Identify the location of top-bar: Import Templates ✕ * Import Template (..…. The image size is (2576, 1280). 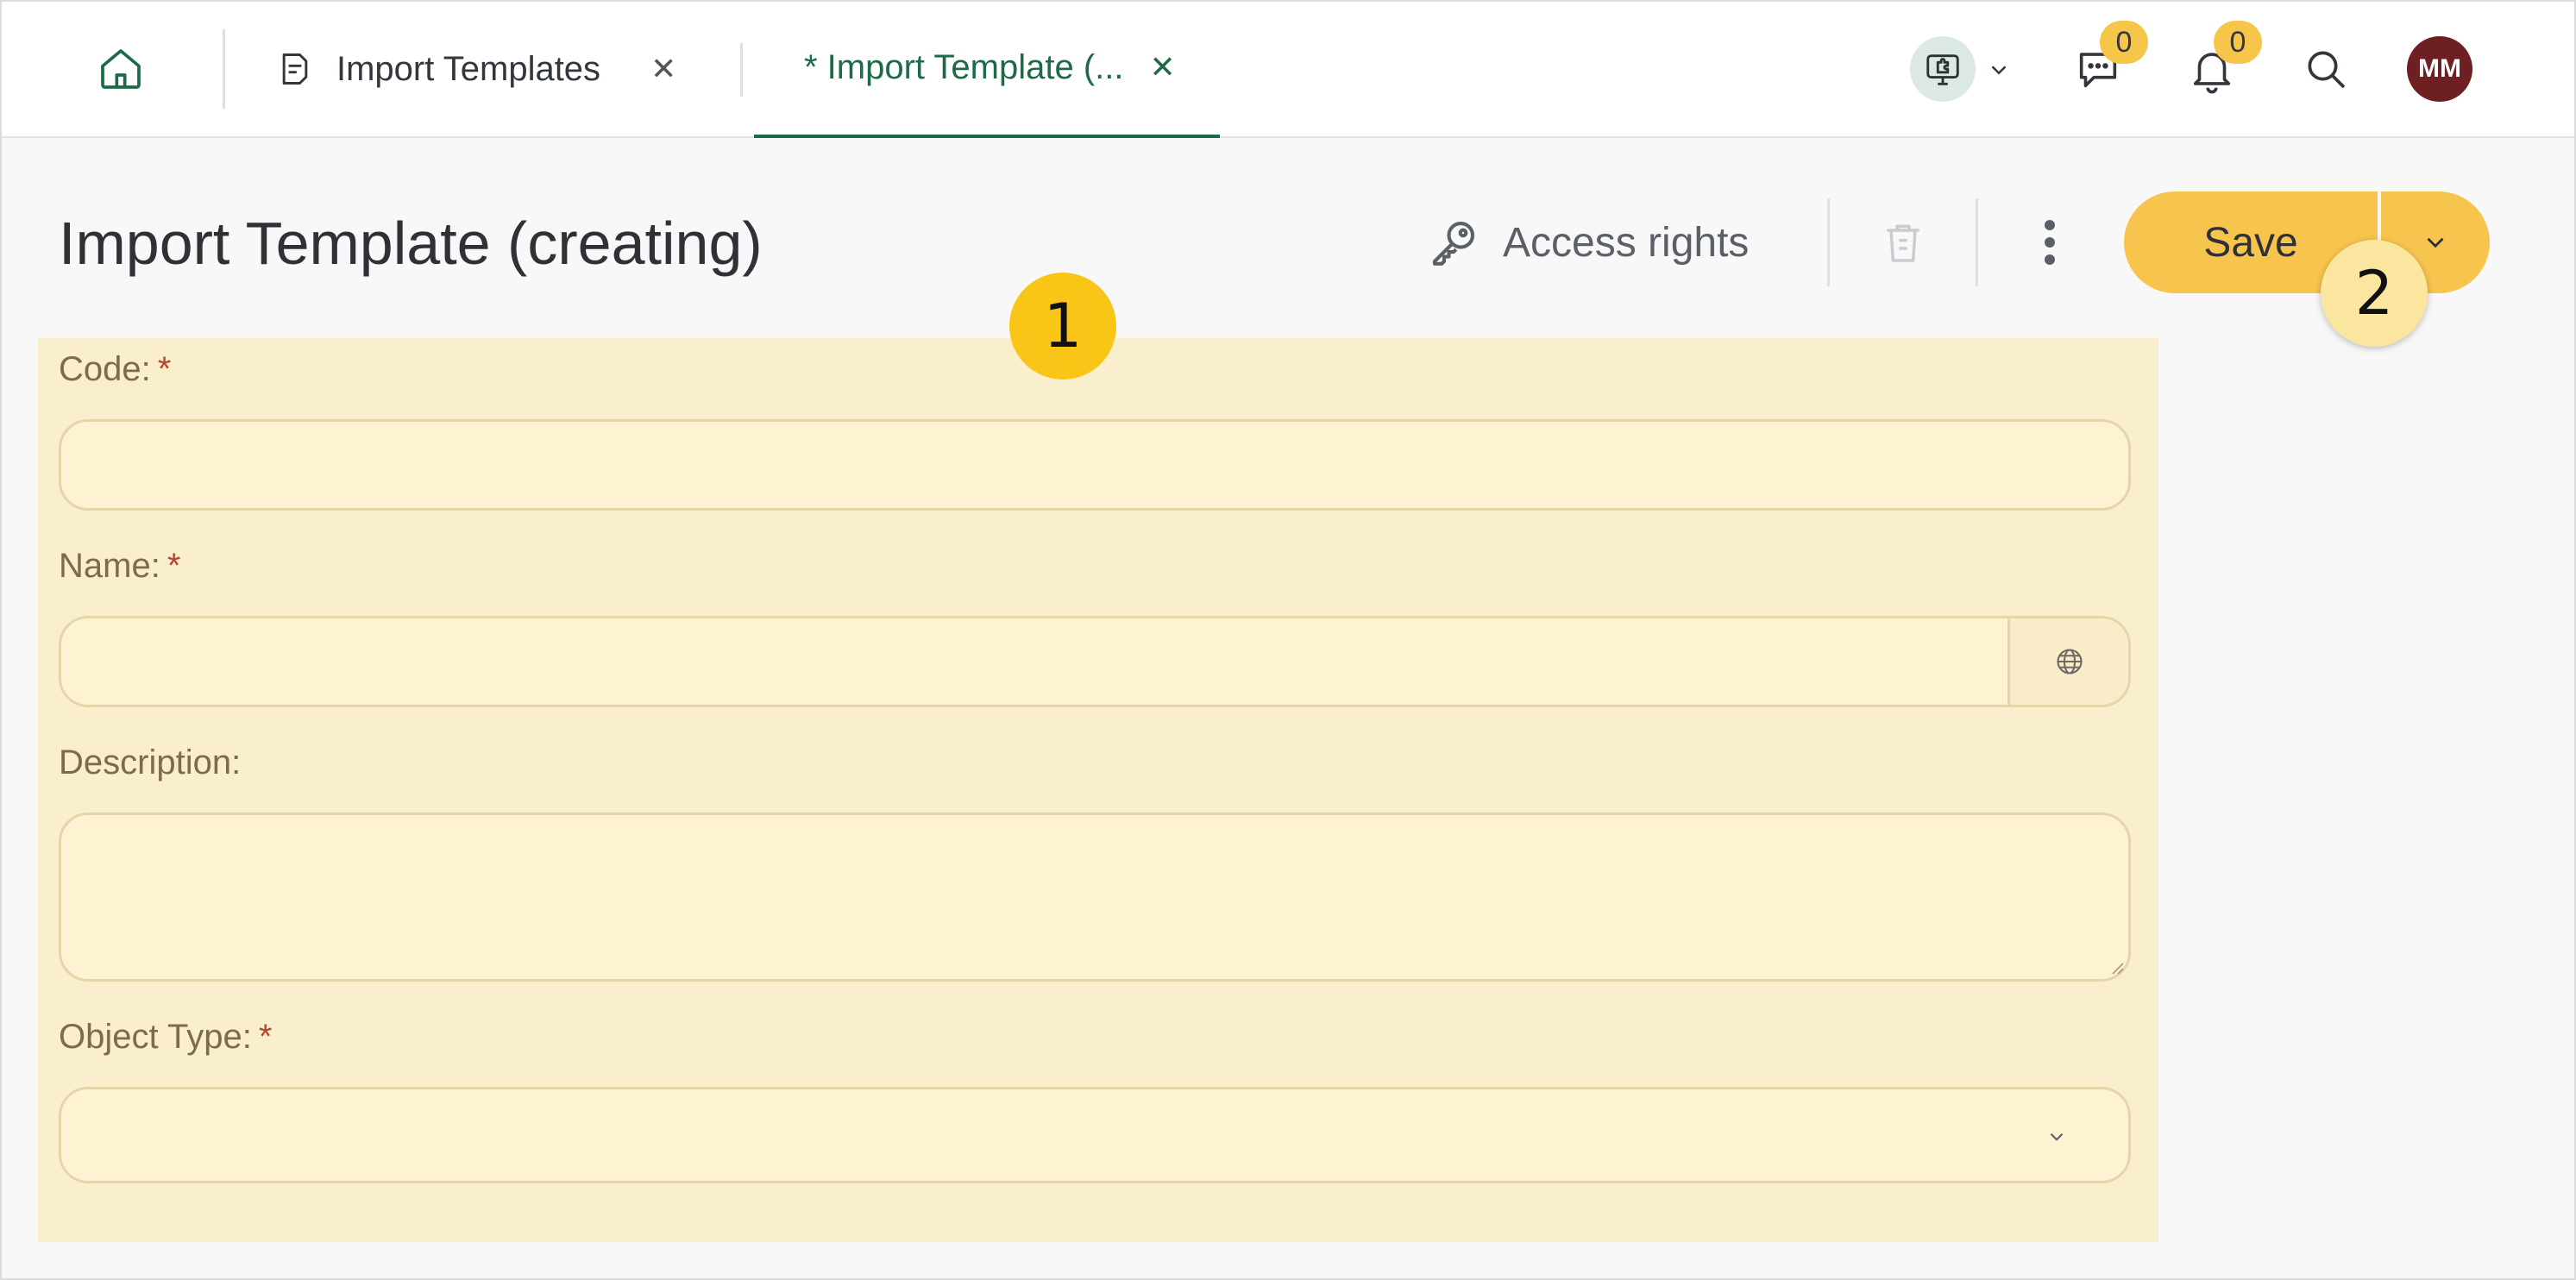
(1288, 69).